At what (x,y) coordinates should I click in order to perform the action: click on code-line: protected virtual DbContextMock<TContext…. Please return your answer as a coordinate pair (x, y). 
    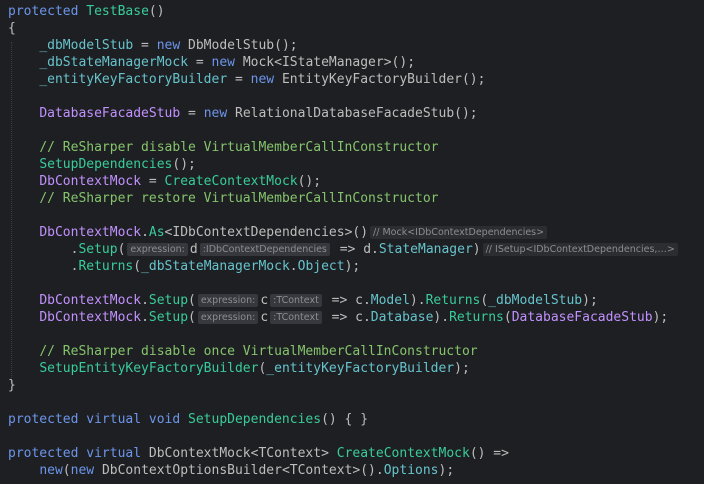
    Looking at the image, I should click on (258, 453).